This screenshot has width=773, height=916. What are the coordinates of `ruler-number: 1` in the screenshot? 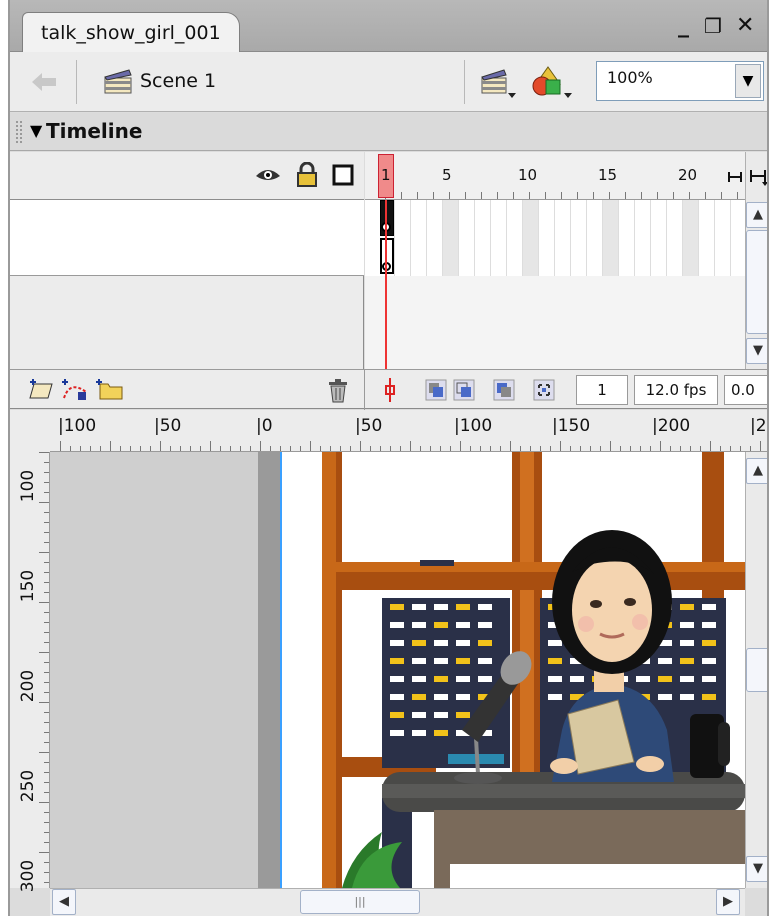 It's located at (386, 175).